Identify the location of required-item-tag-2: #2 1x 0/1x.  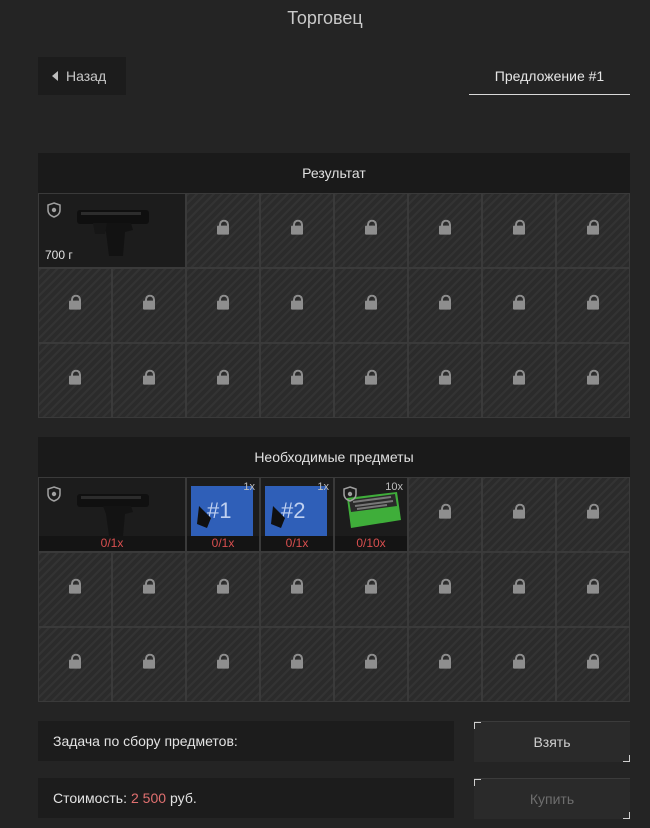
(297, 514).